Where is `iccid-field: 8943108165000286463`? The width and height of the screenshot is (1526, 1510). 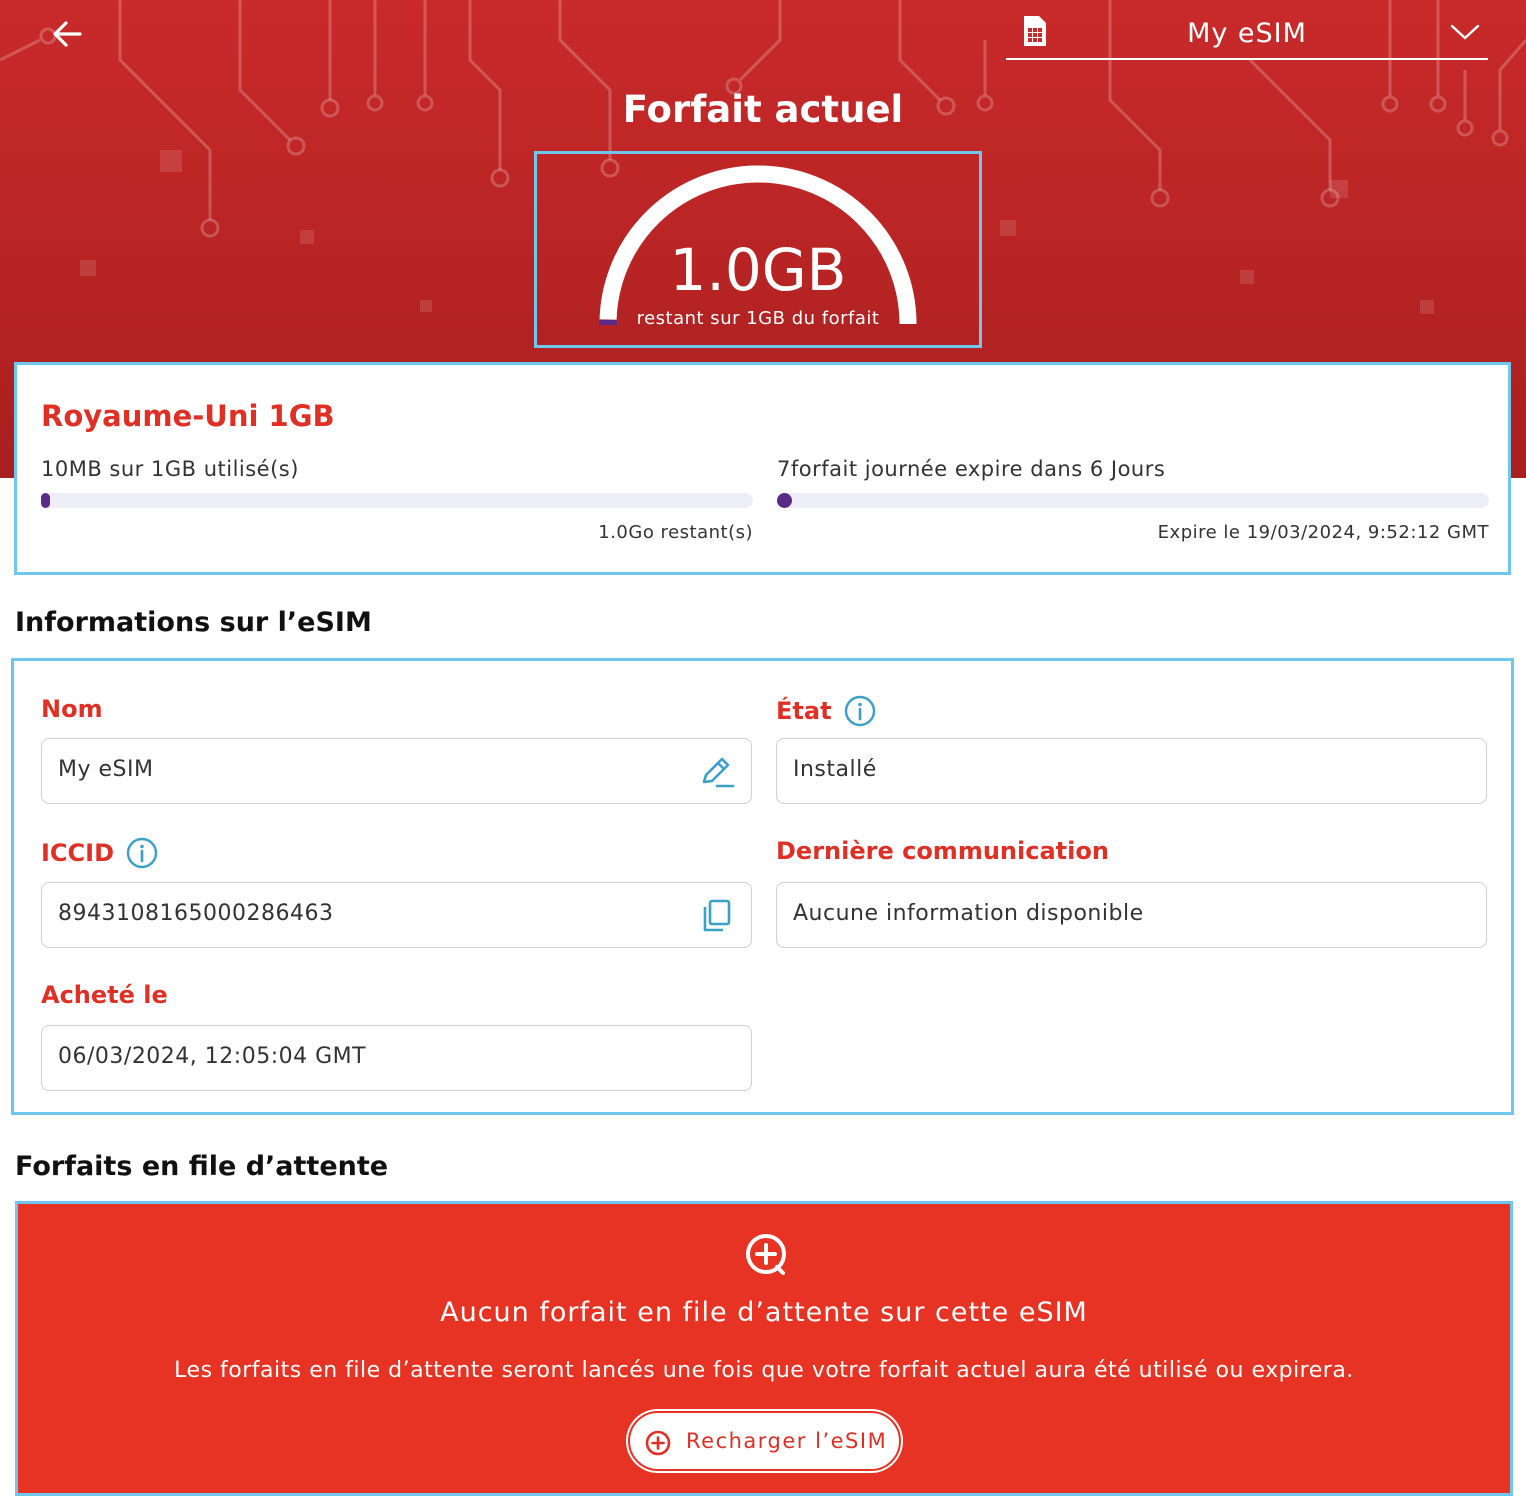
iccid-field: 8943108165000286463 is located at coordinates (396, 915).